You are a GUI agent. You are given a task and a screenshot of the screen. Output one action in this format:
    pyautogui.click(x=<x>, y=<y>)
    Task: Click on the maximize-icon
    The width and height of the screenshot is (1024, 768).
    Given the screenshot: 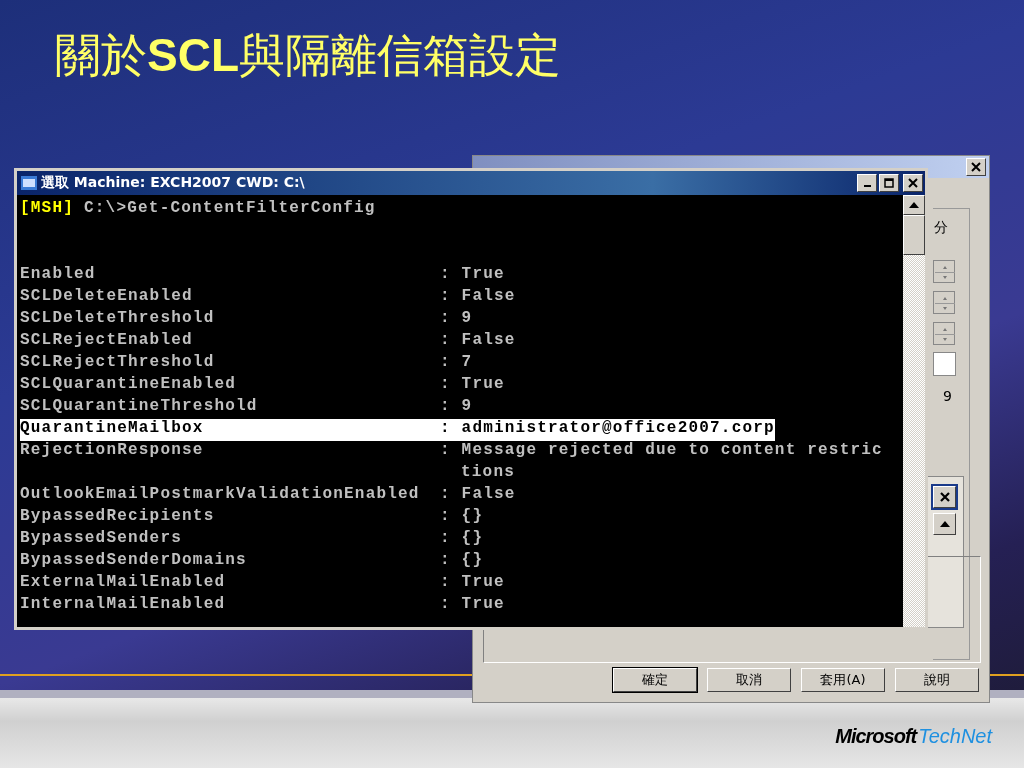 What is the action you would take?
    pyautogui.click(x=889, y=183)
    